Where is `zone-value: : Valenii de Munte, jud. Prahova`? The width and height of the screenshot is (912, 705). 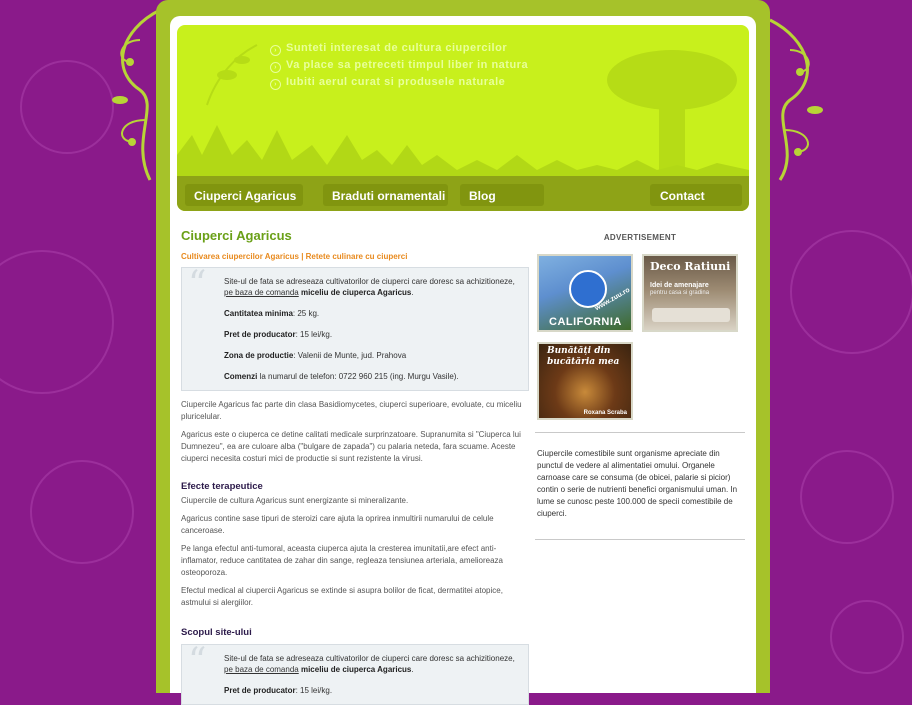
zone-value: : Valenii de Munte, jud. Prahova is located at coordinates (350, 355).